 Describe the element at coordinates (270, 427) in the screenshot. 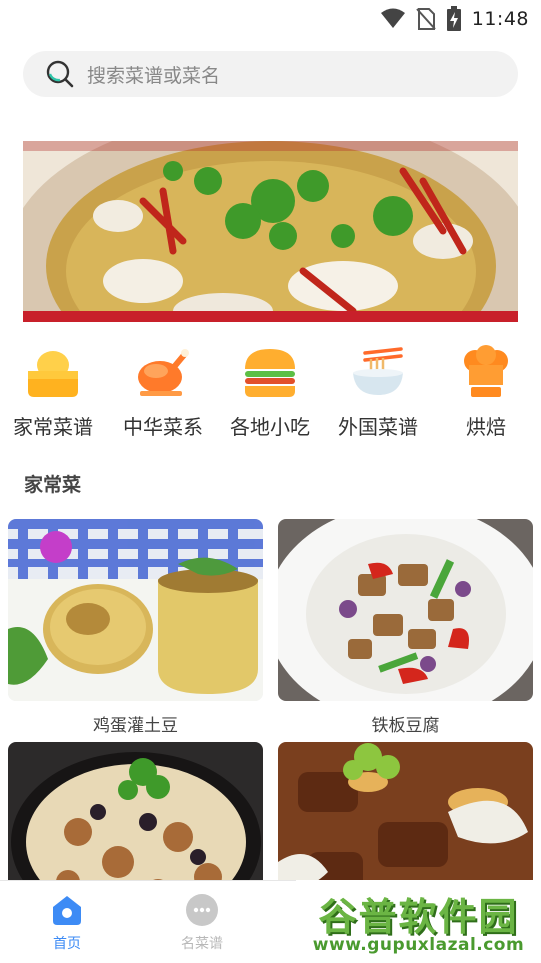

I see `category-label: 各地小吃` at that location.